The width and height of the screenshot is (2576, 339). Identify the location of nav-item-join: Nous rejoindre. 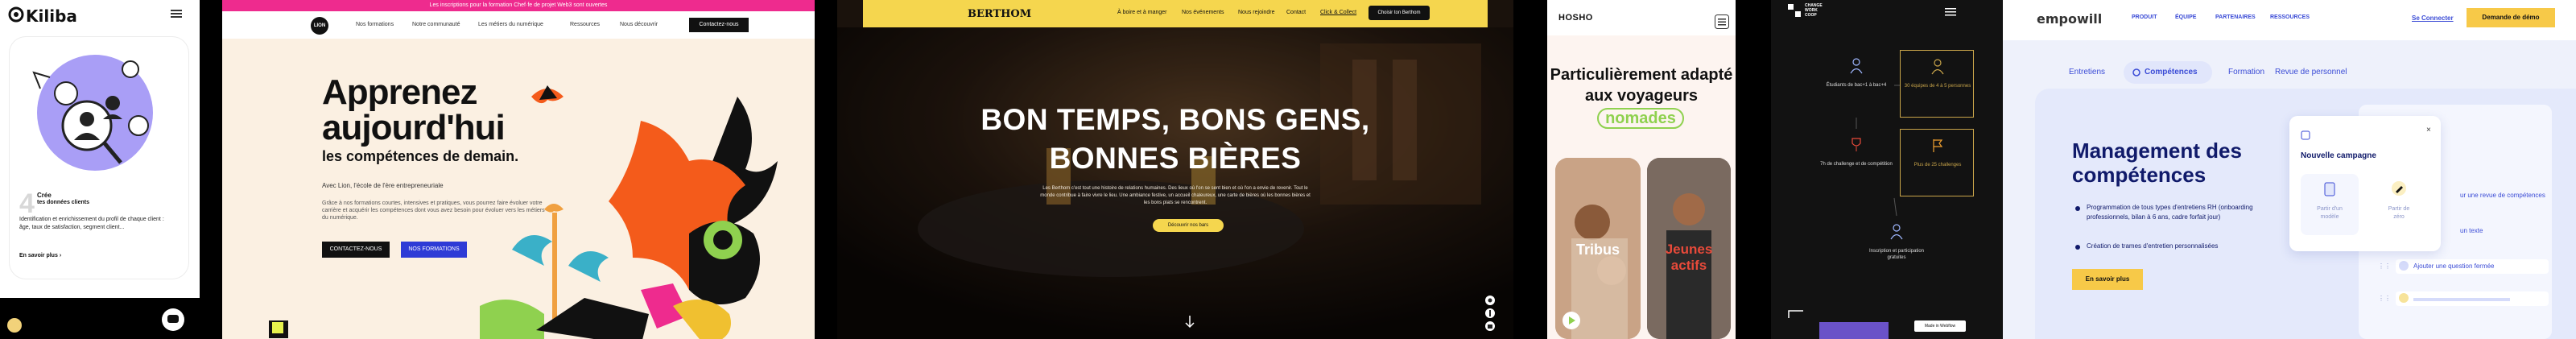
(1256, 13).